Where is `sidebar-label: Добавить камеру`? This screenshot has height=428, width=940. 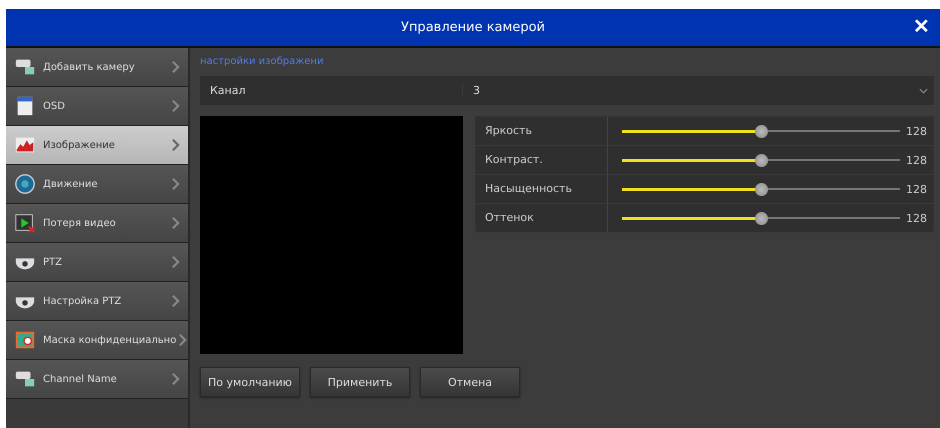
sidebar-label: Добавить камеру is located at coordinates (89, 67).